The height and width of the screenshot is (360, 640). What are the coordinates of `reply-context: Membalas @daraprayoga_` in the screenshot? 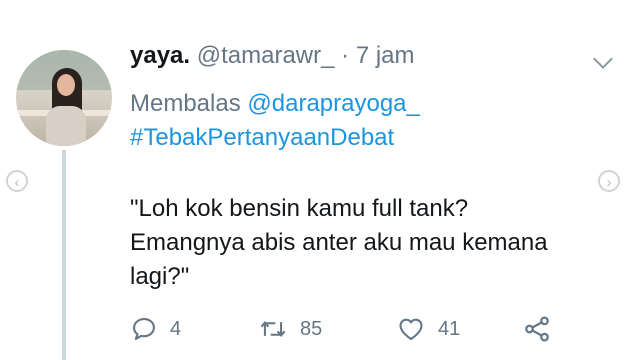 It's located at (275, 104).